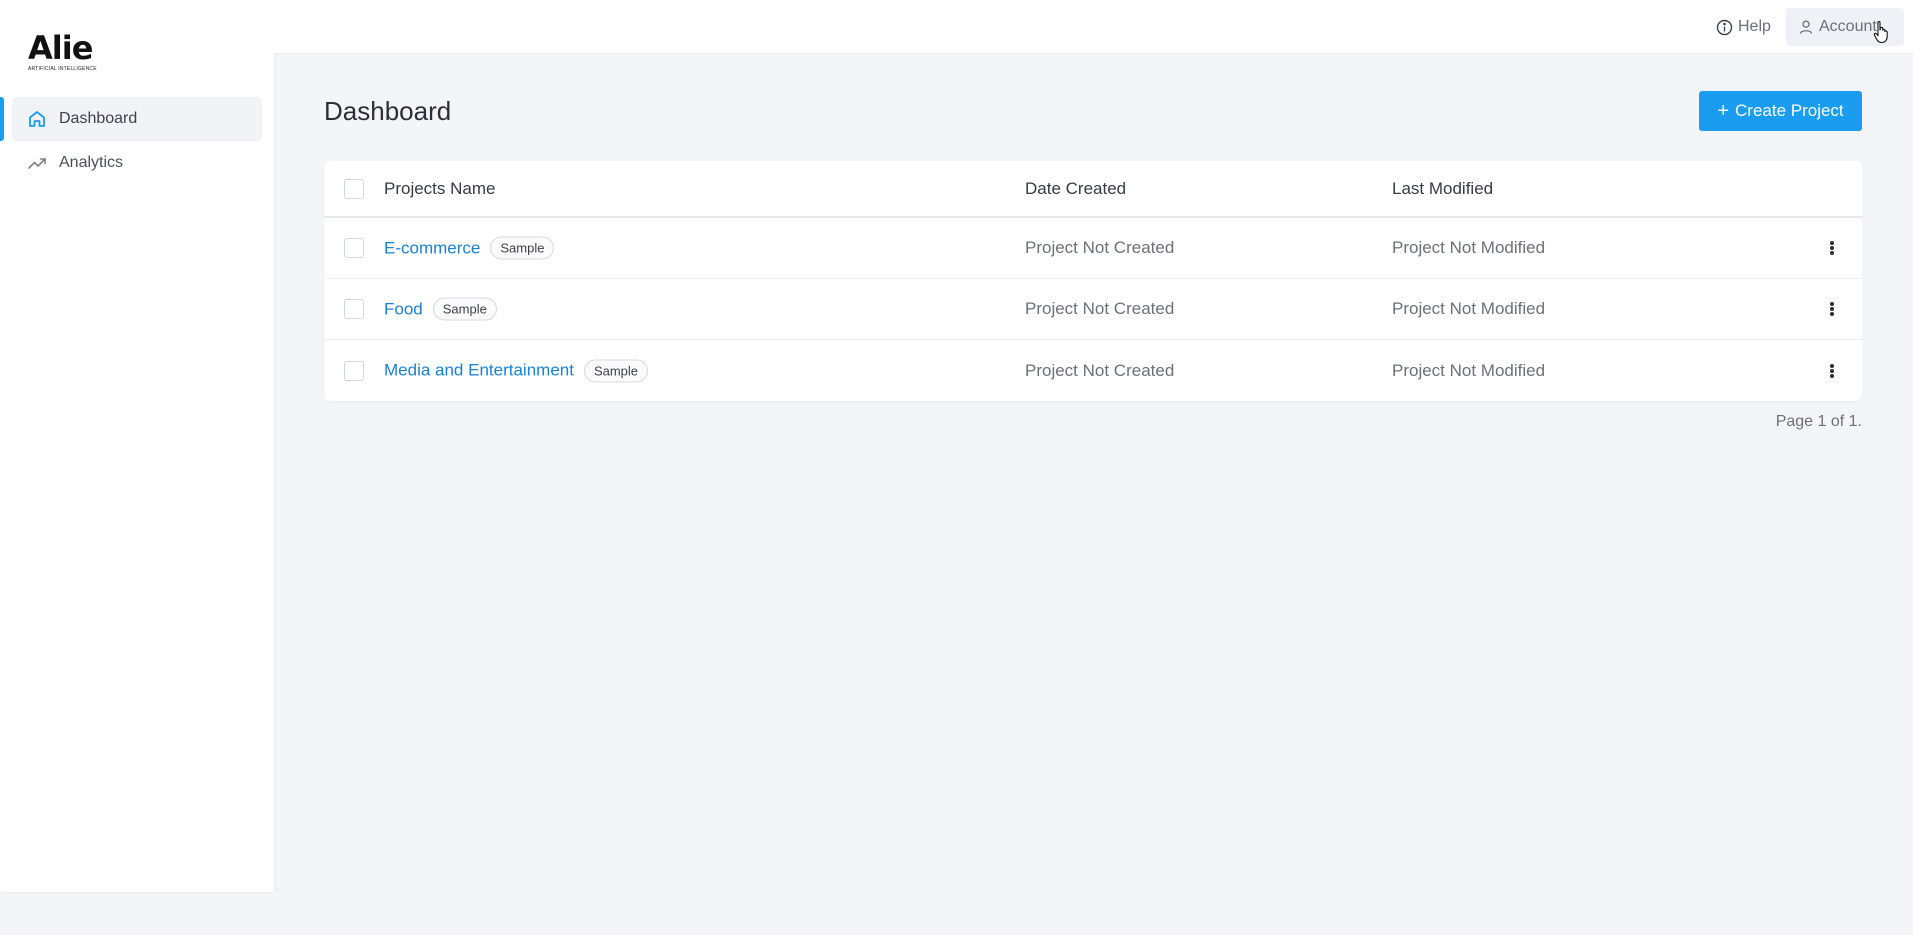  I want to click on create-project-label: Create Project, so click(1789, 110).